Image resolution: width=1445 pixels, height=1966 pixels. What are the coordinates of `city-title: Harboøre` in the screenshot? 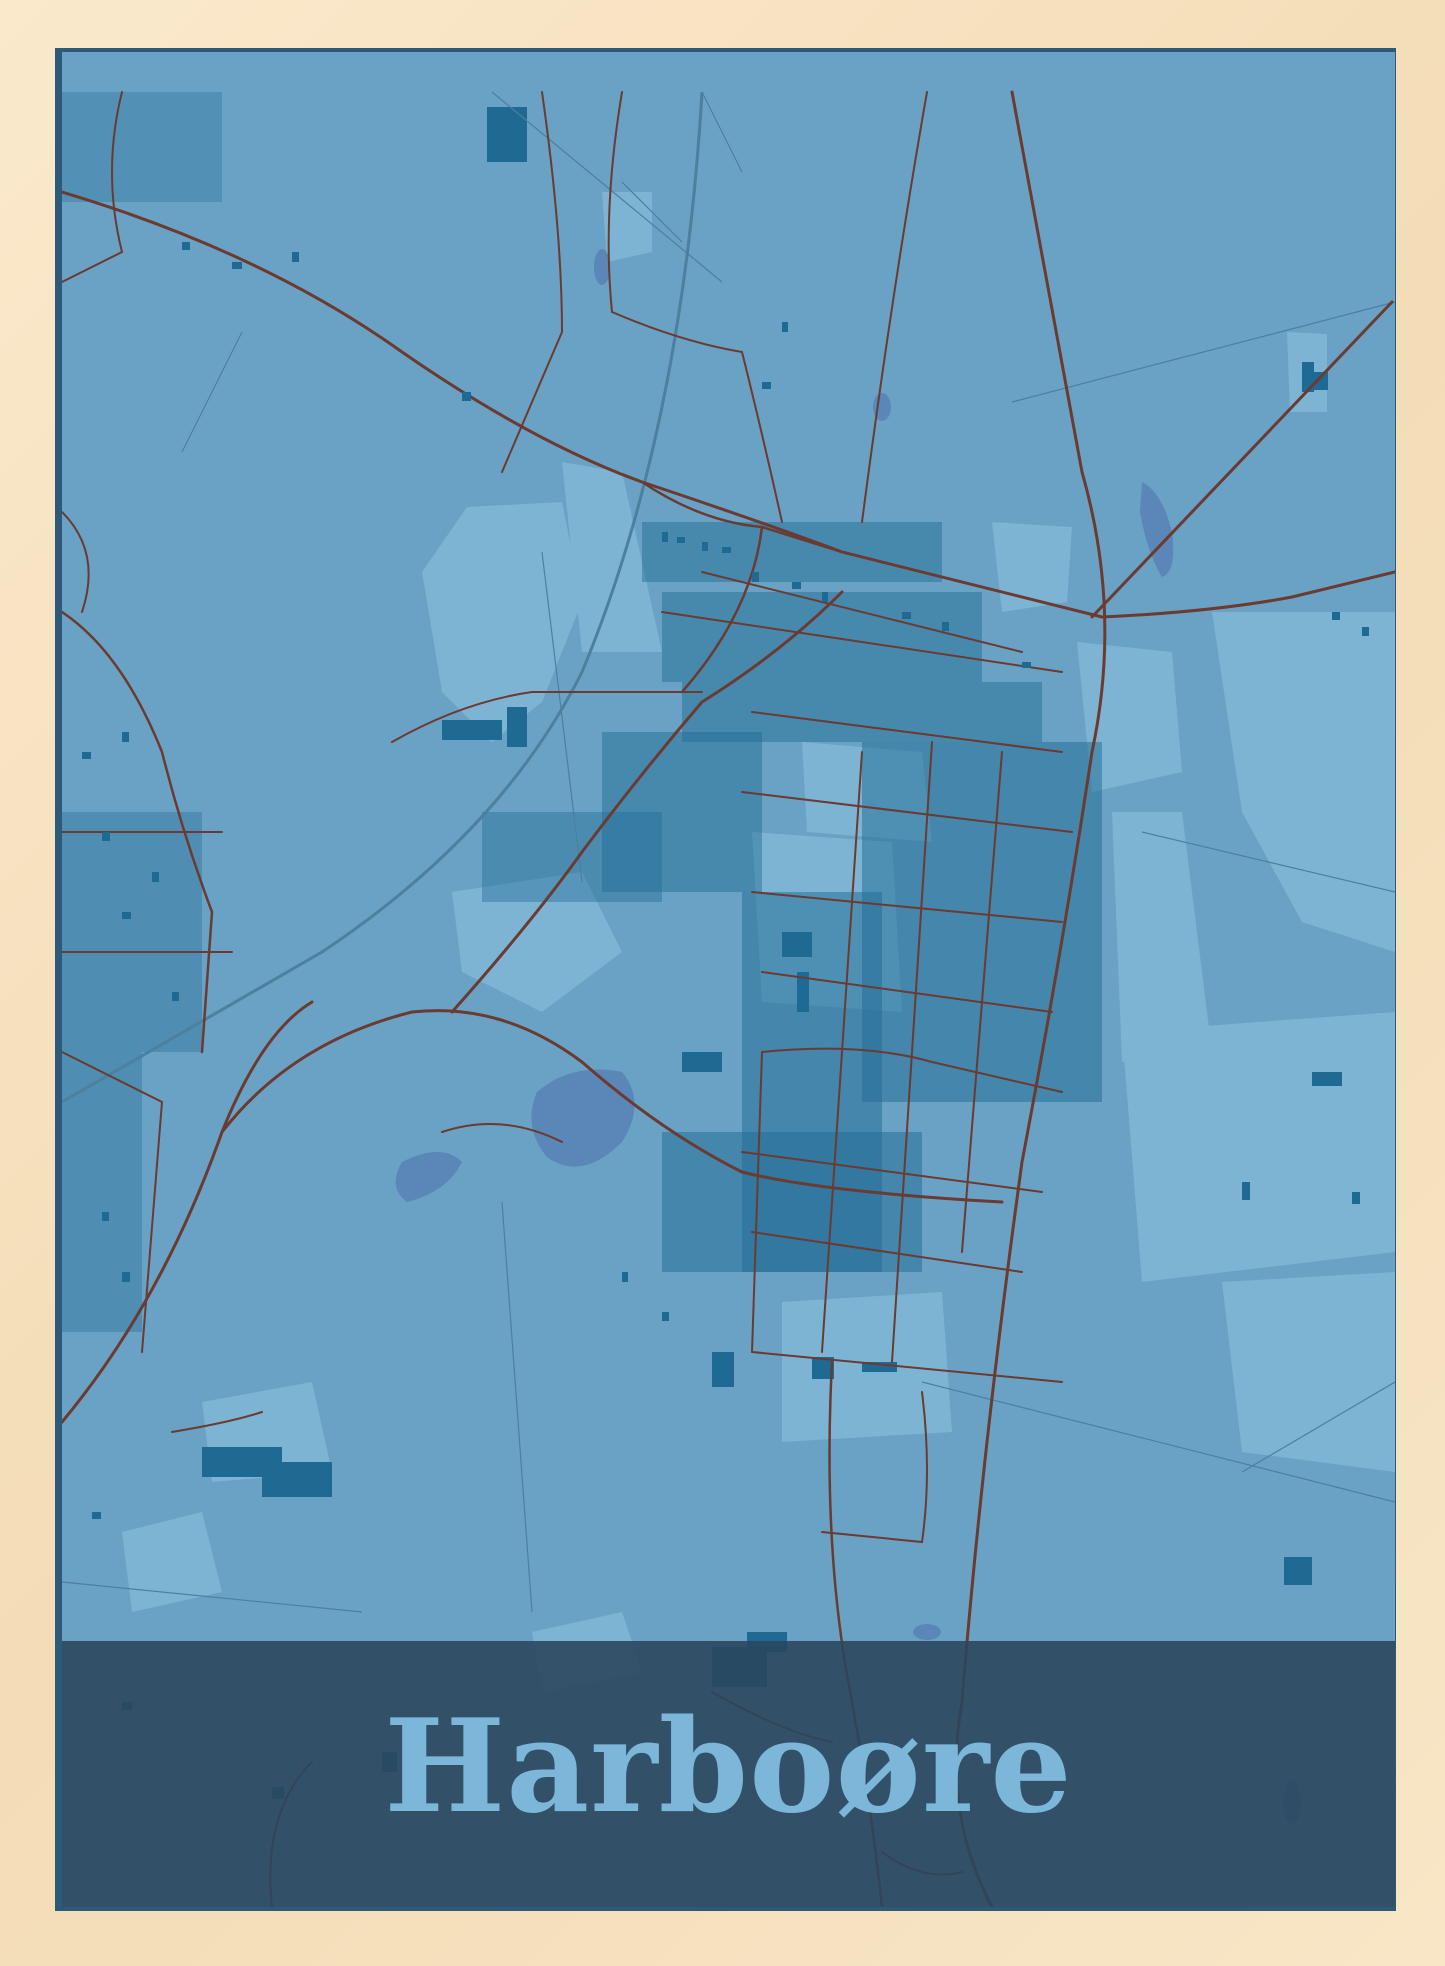 It's located at (728, 1767).